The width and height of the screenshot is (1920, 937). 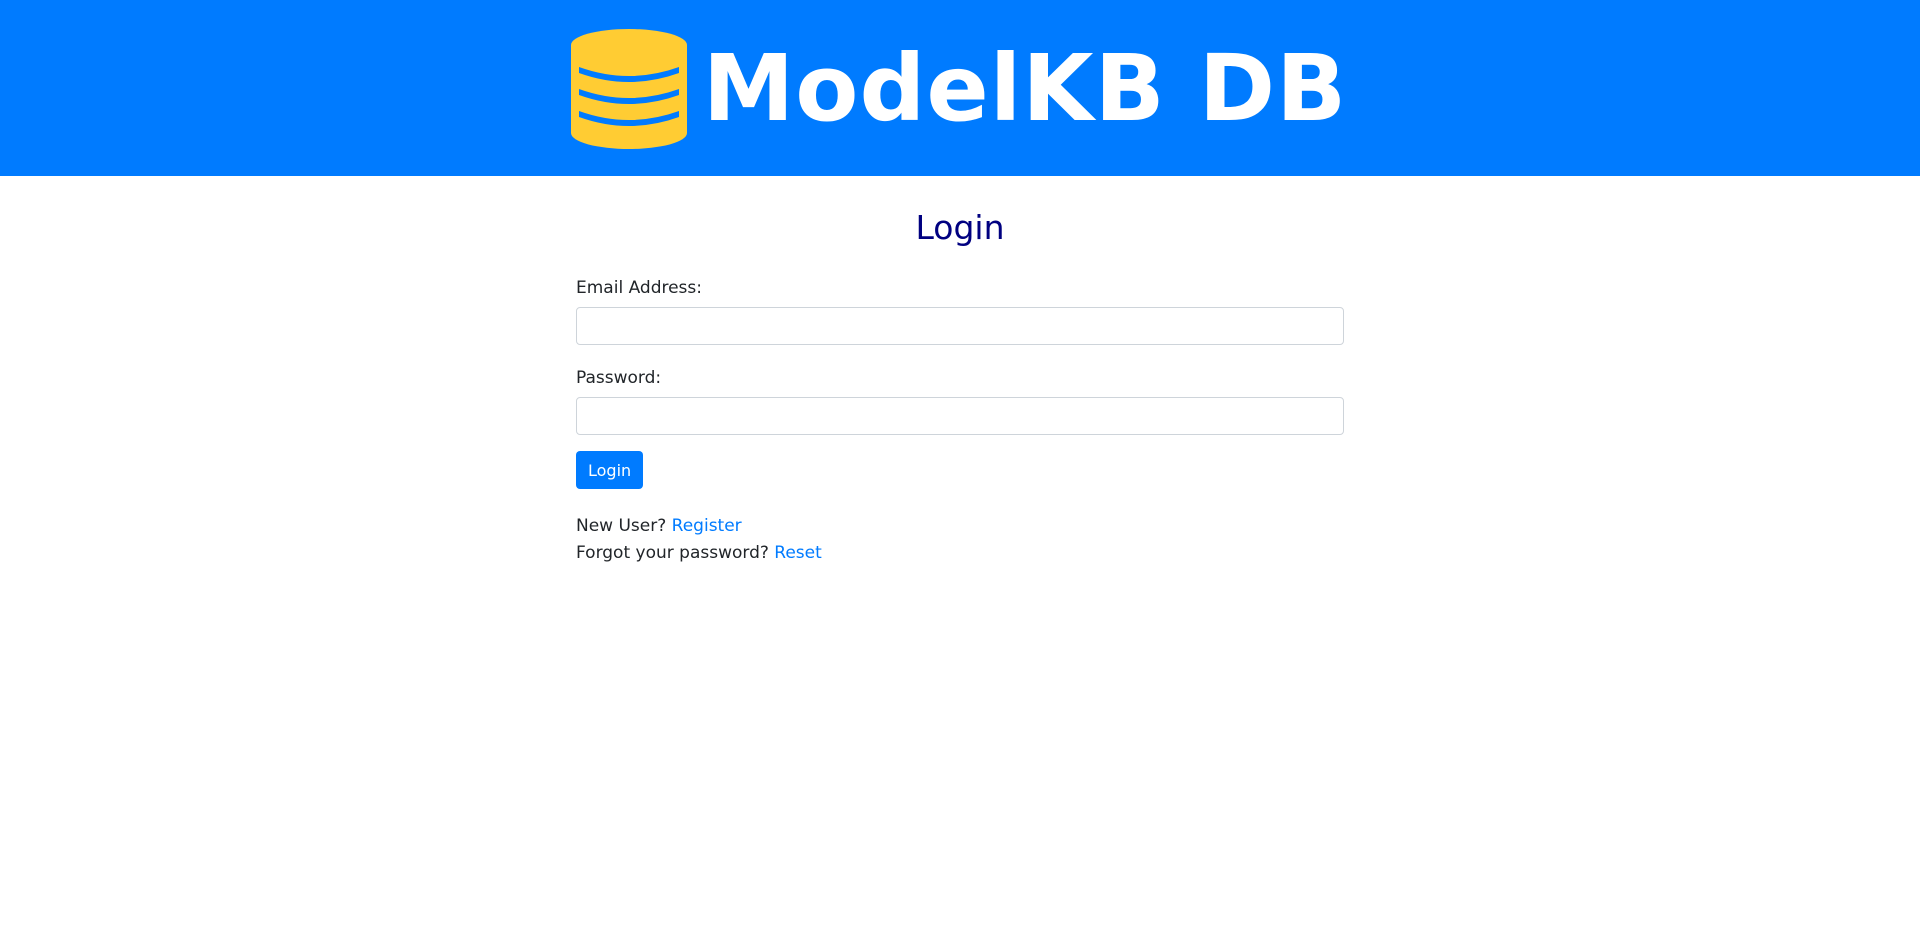 I want to click on password-field, so click(x=960, y=416).